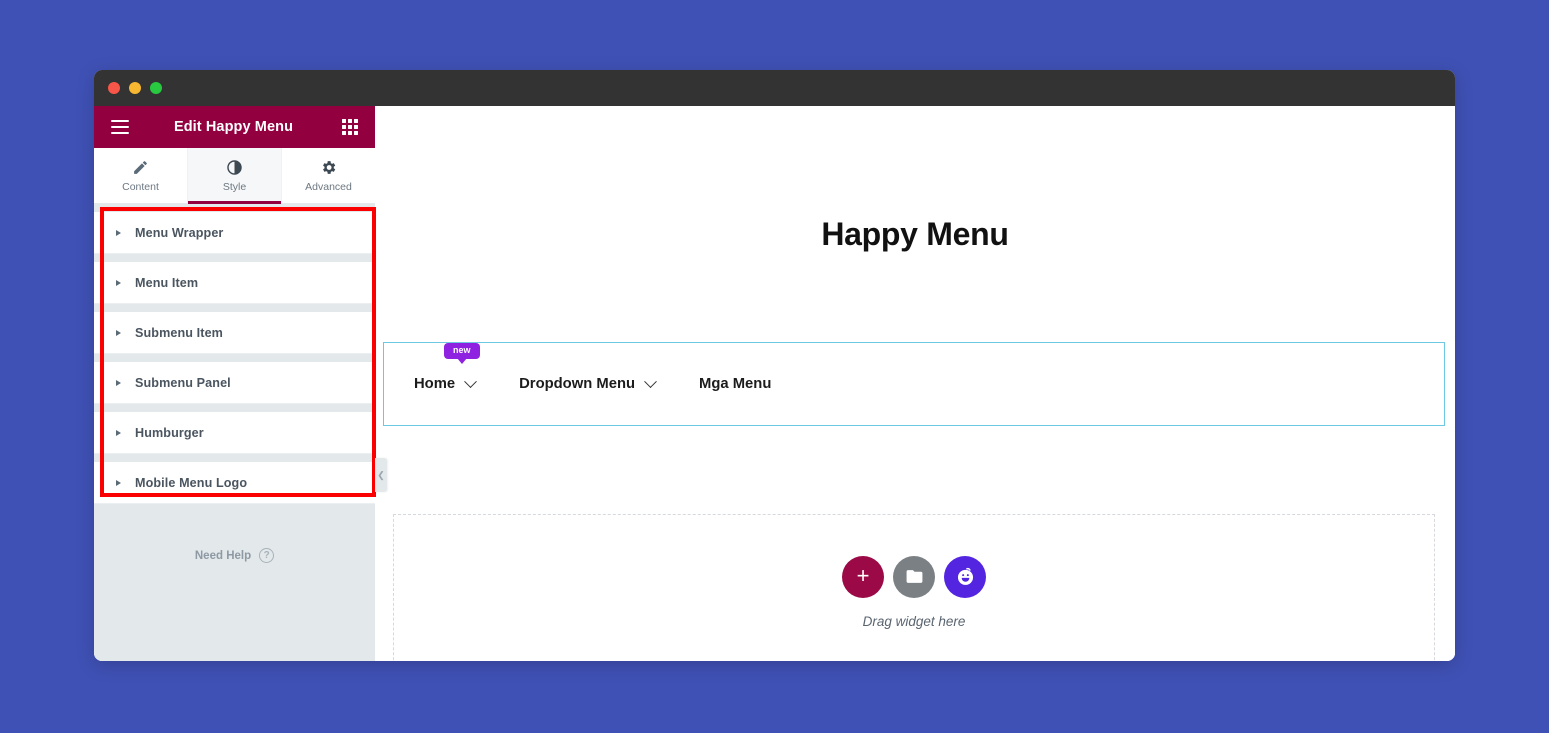 The image size is (1549, 733). I want to click on section-label: Menu Item, so click(167, 282).